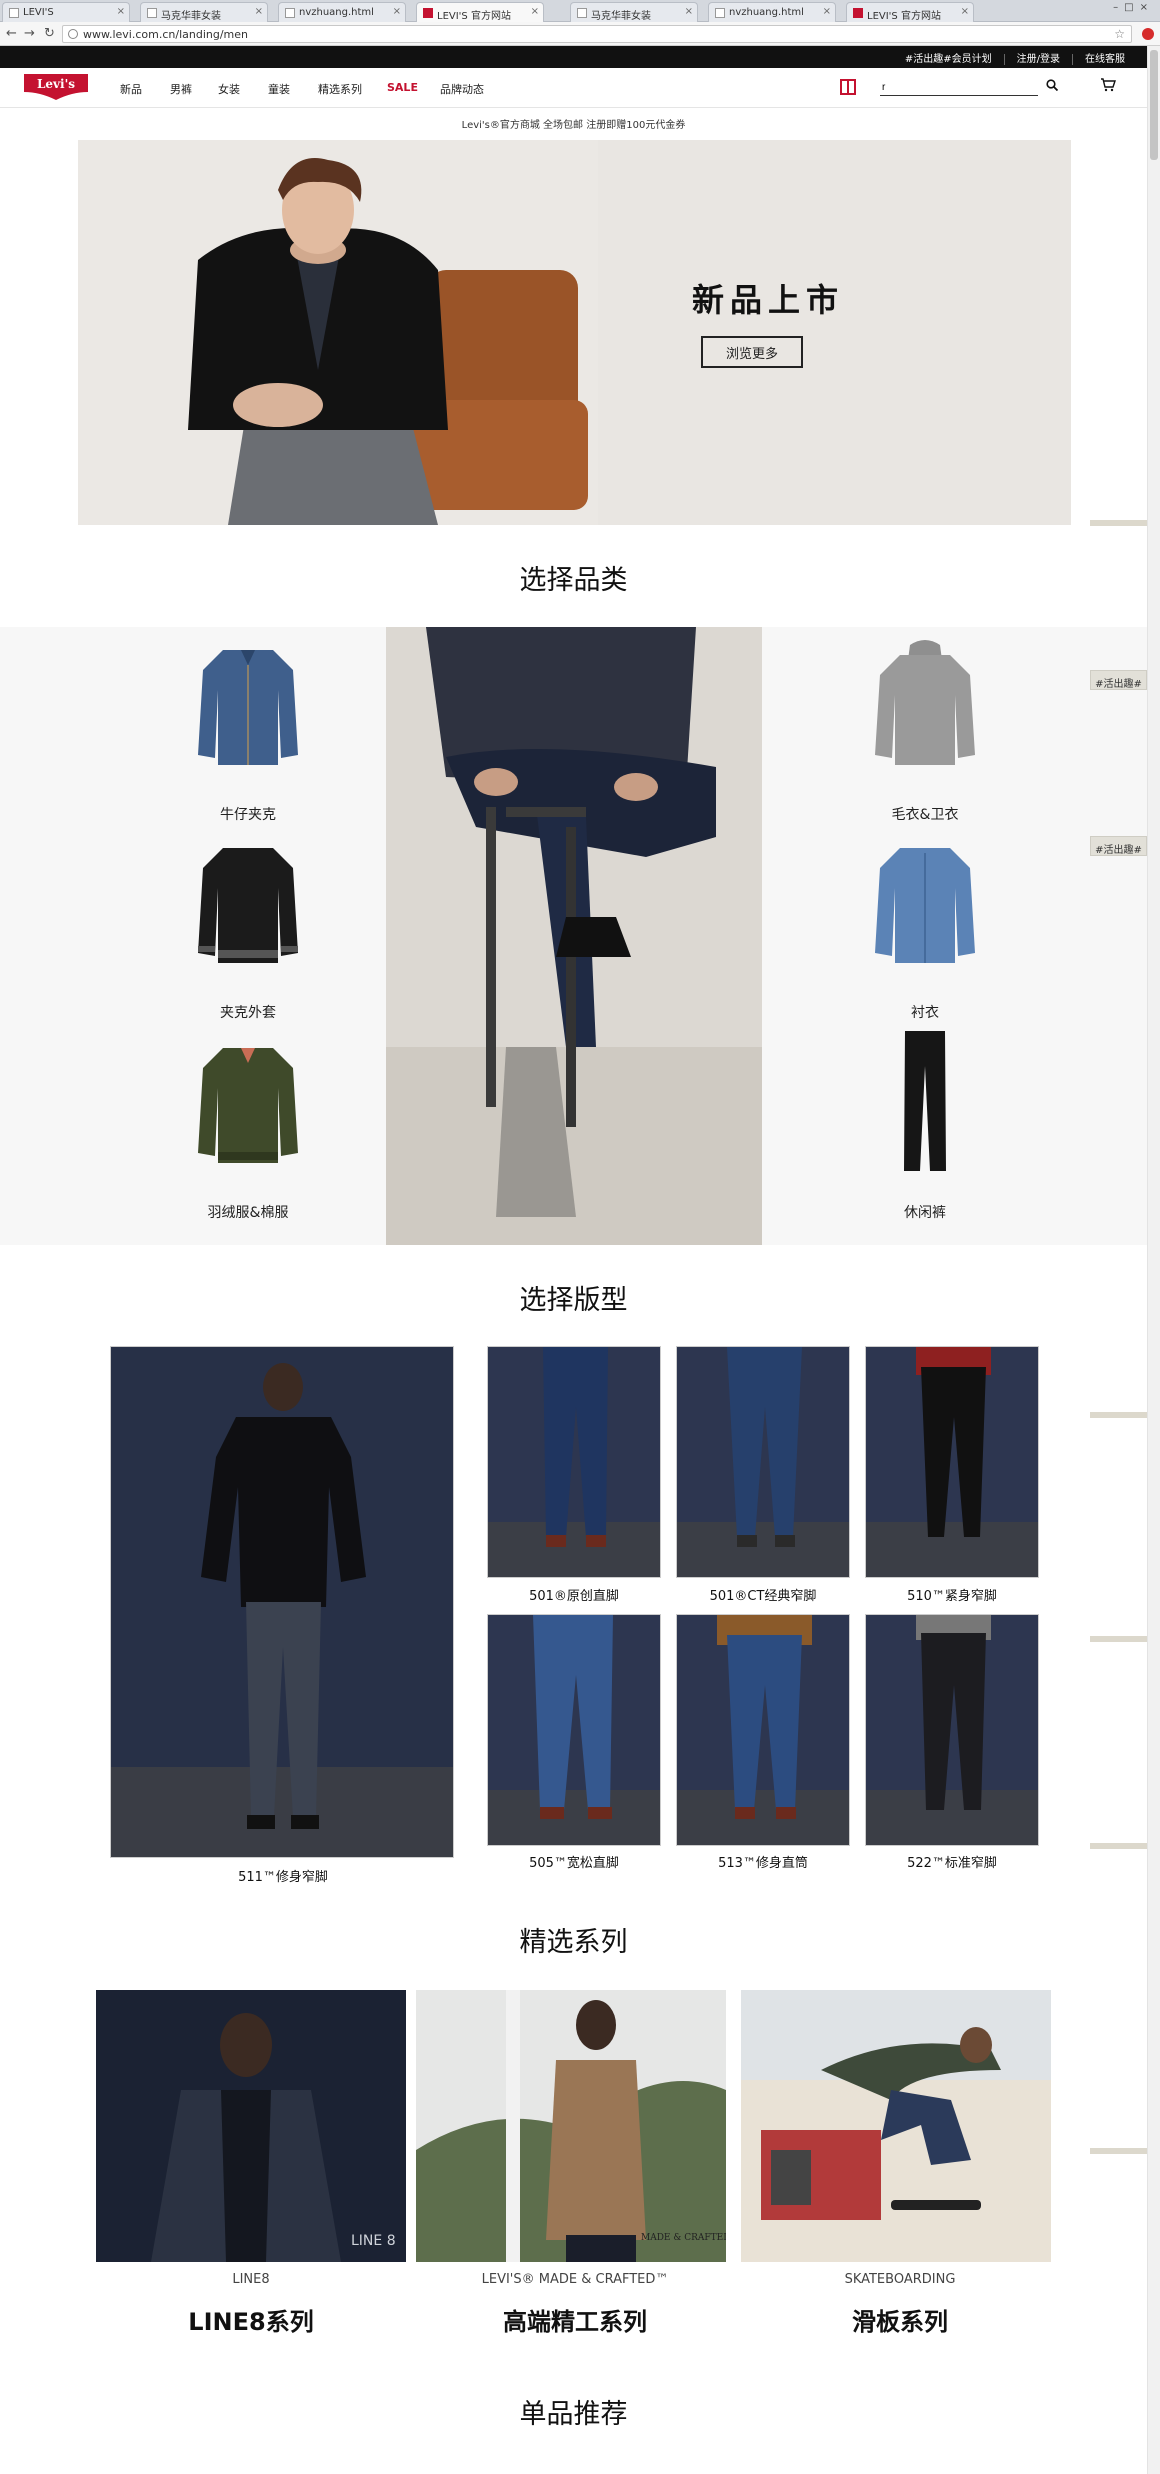 Image resolution: width=1160 pixels, height=2474 pixels. Describe the element at coordinates (1153, 1260) in the screenshot. I see `scrollbar` at that location.